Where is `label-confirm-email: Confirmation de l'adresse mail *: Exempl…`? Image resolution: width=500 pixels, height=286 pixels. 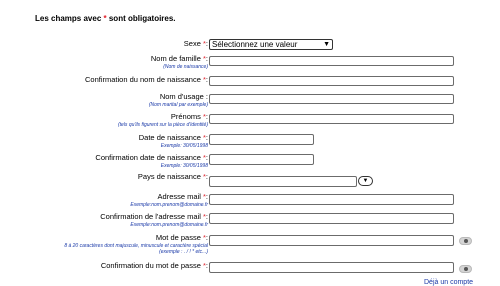
label-confirm-email: Confirmation de l'adresse mail *: Exempl… is located at coordinates (154, 220).